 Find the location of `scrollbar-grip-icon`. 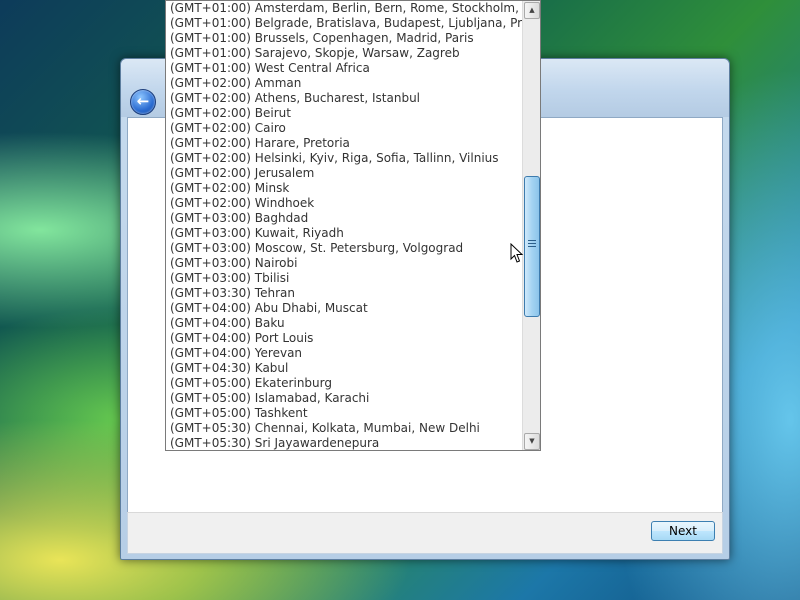

scrollbar-grip-icon is located at coordinates (532, 244).